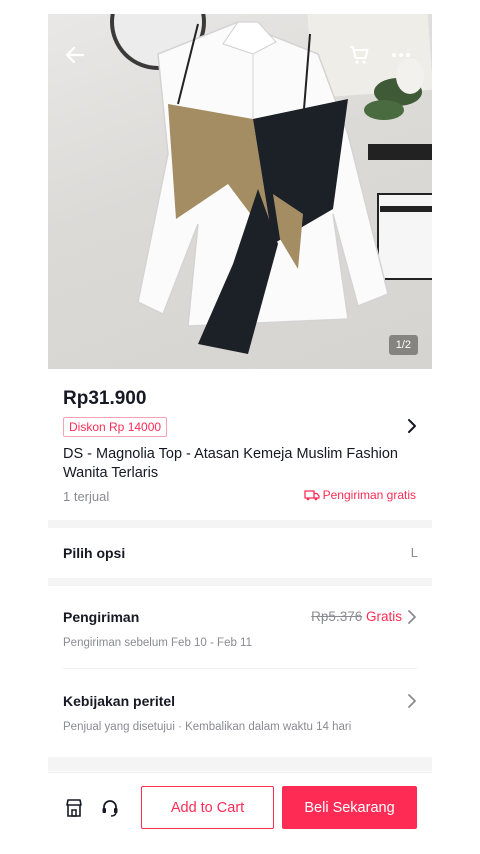  I want to click on free-shipping-label: Pengiriman gratis, so click(369, 495).